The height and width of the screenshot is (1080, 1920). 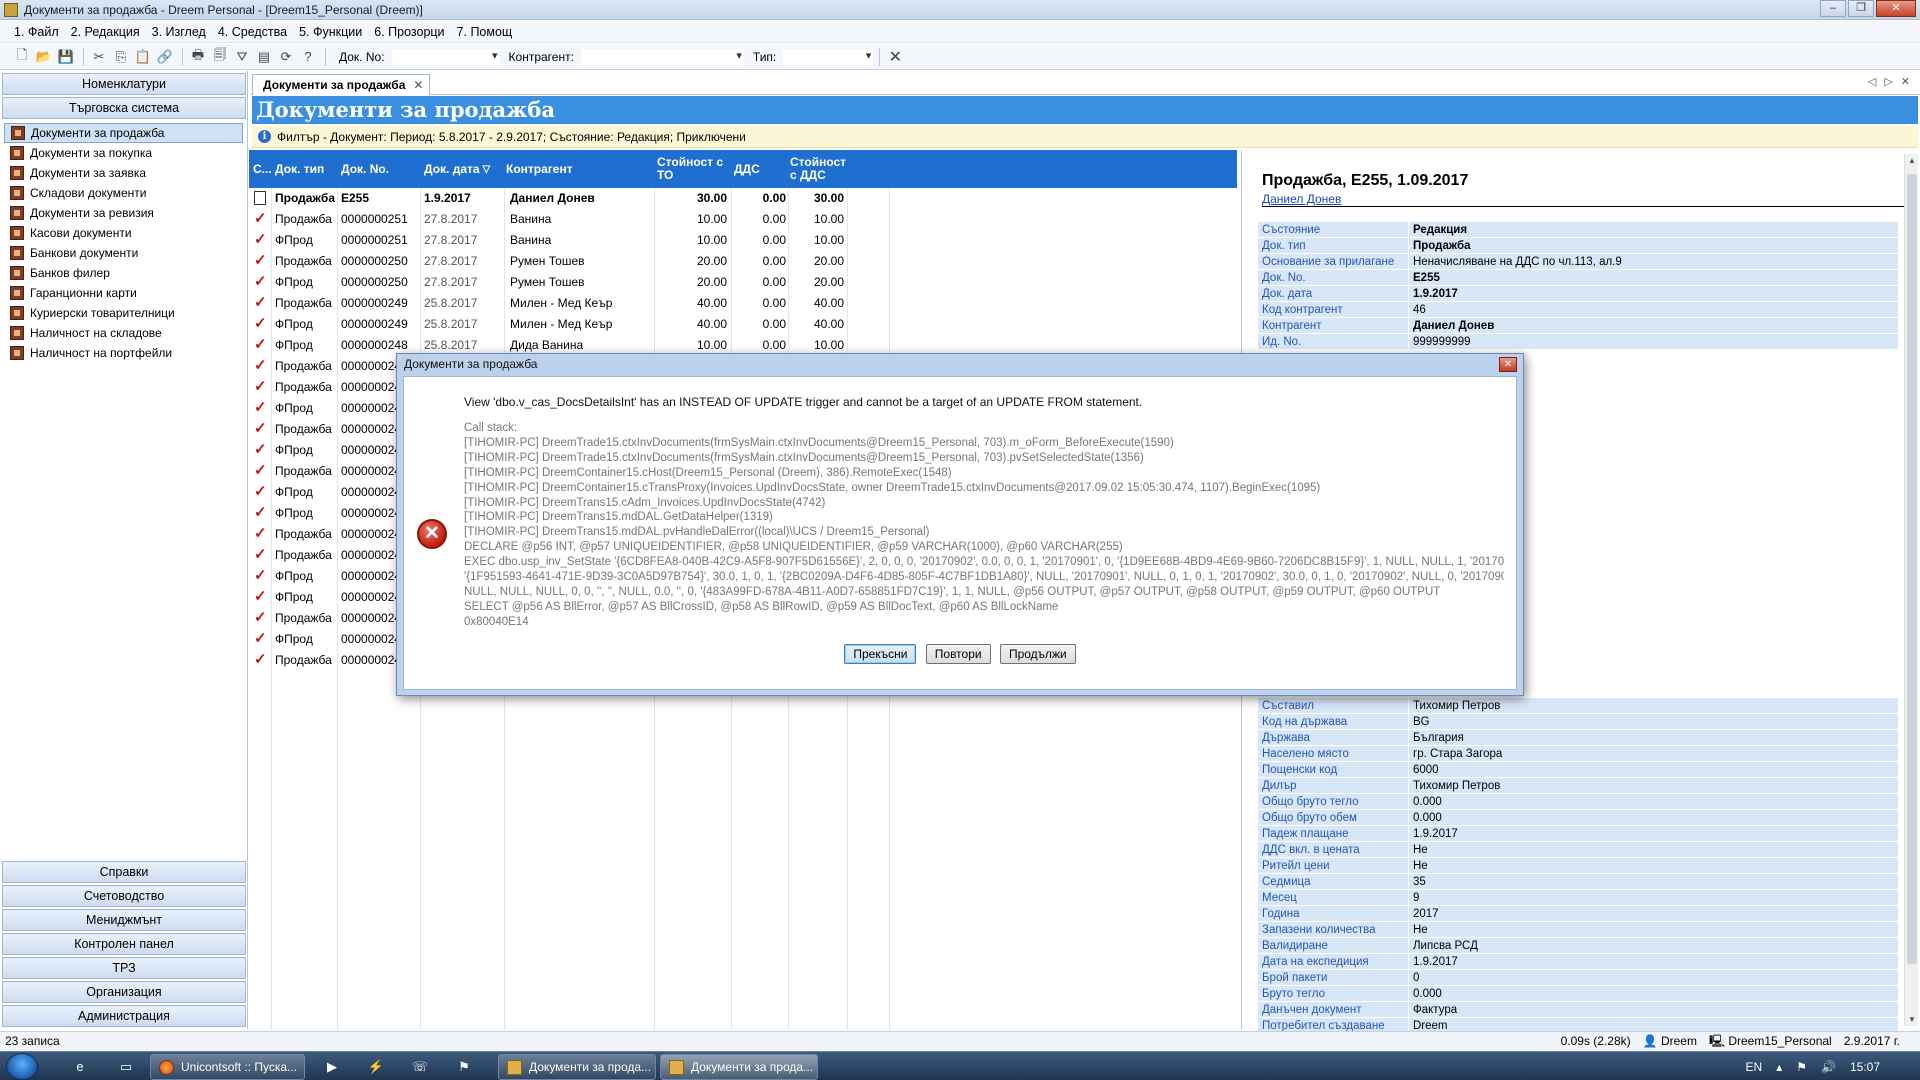 I want to click on menu-view: 3. Изглед, so click(x=179, y=32).